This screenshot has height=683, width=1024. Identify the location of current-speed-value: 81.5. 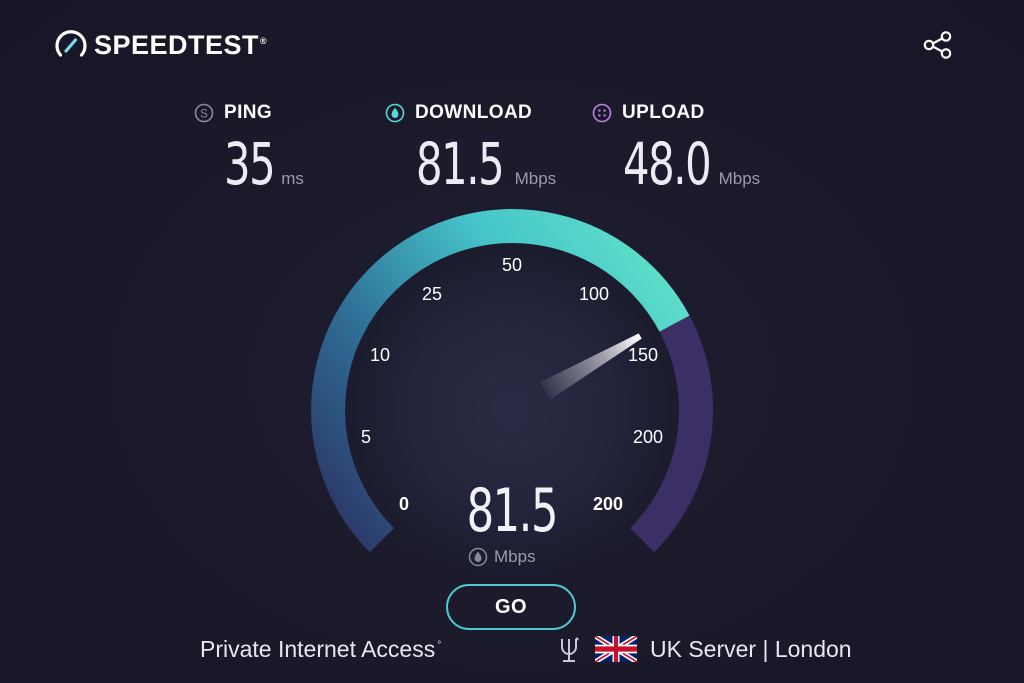
(512, 511).